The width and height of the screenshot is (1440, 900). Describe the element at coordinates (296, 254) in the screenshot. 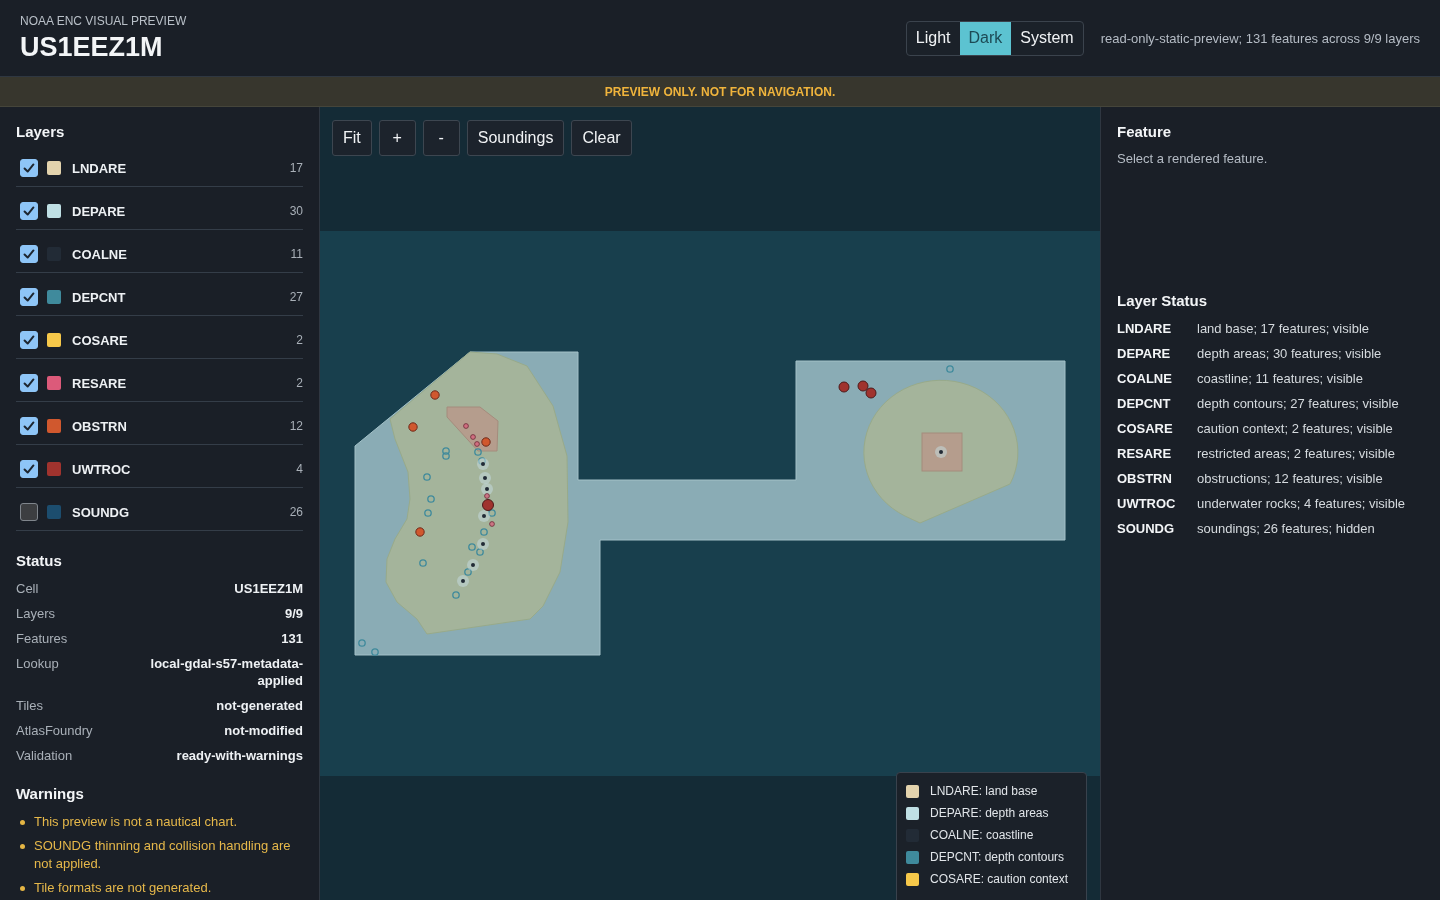

I see `layer-count: 11` at that location.